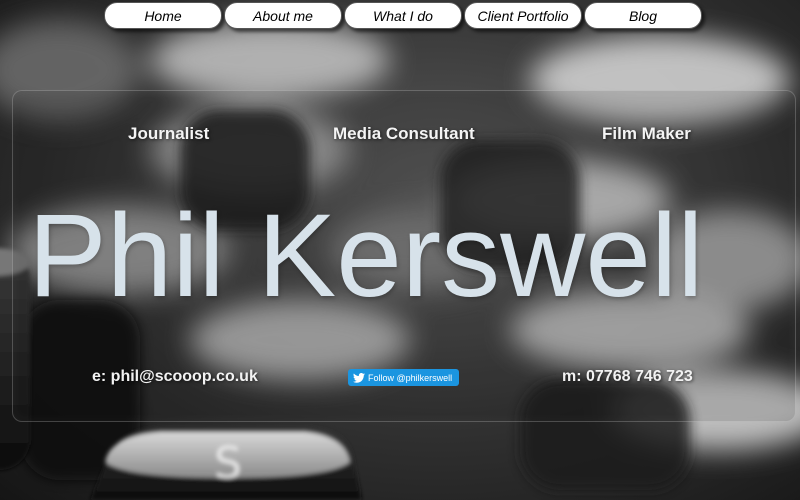 The image size is (800, 500). I want to click on contact-email: e: phil@scooop.co.uk, so click(175, 377).